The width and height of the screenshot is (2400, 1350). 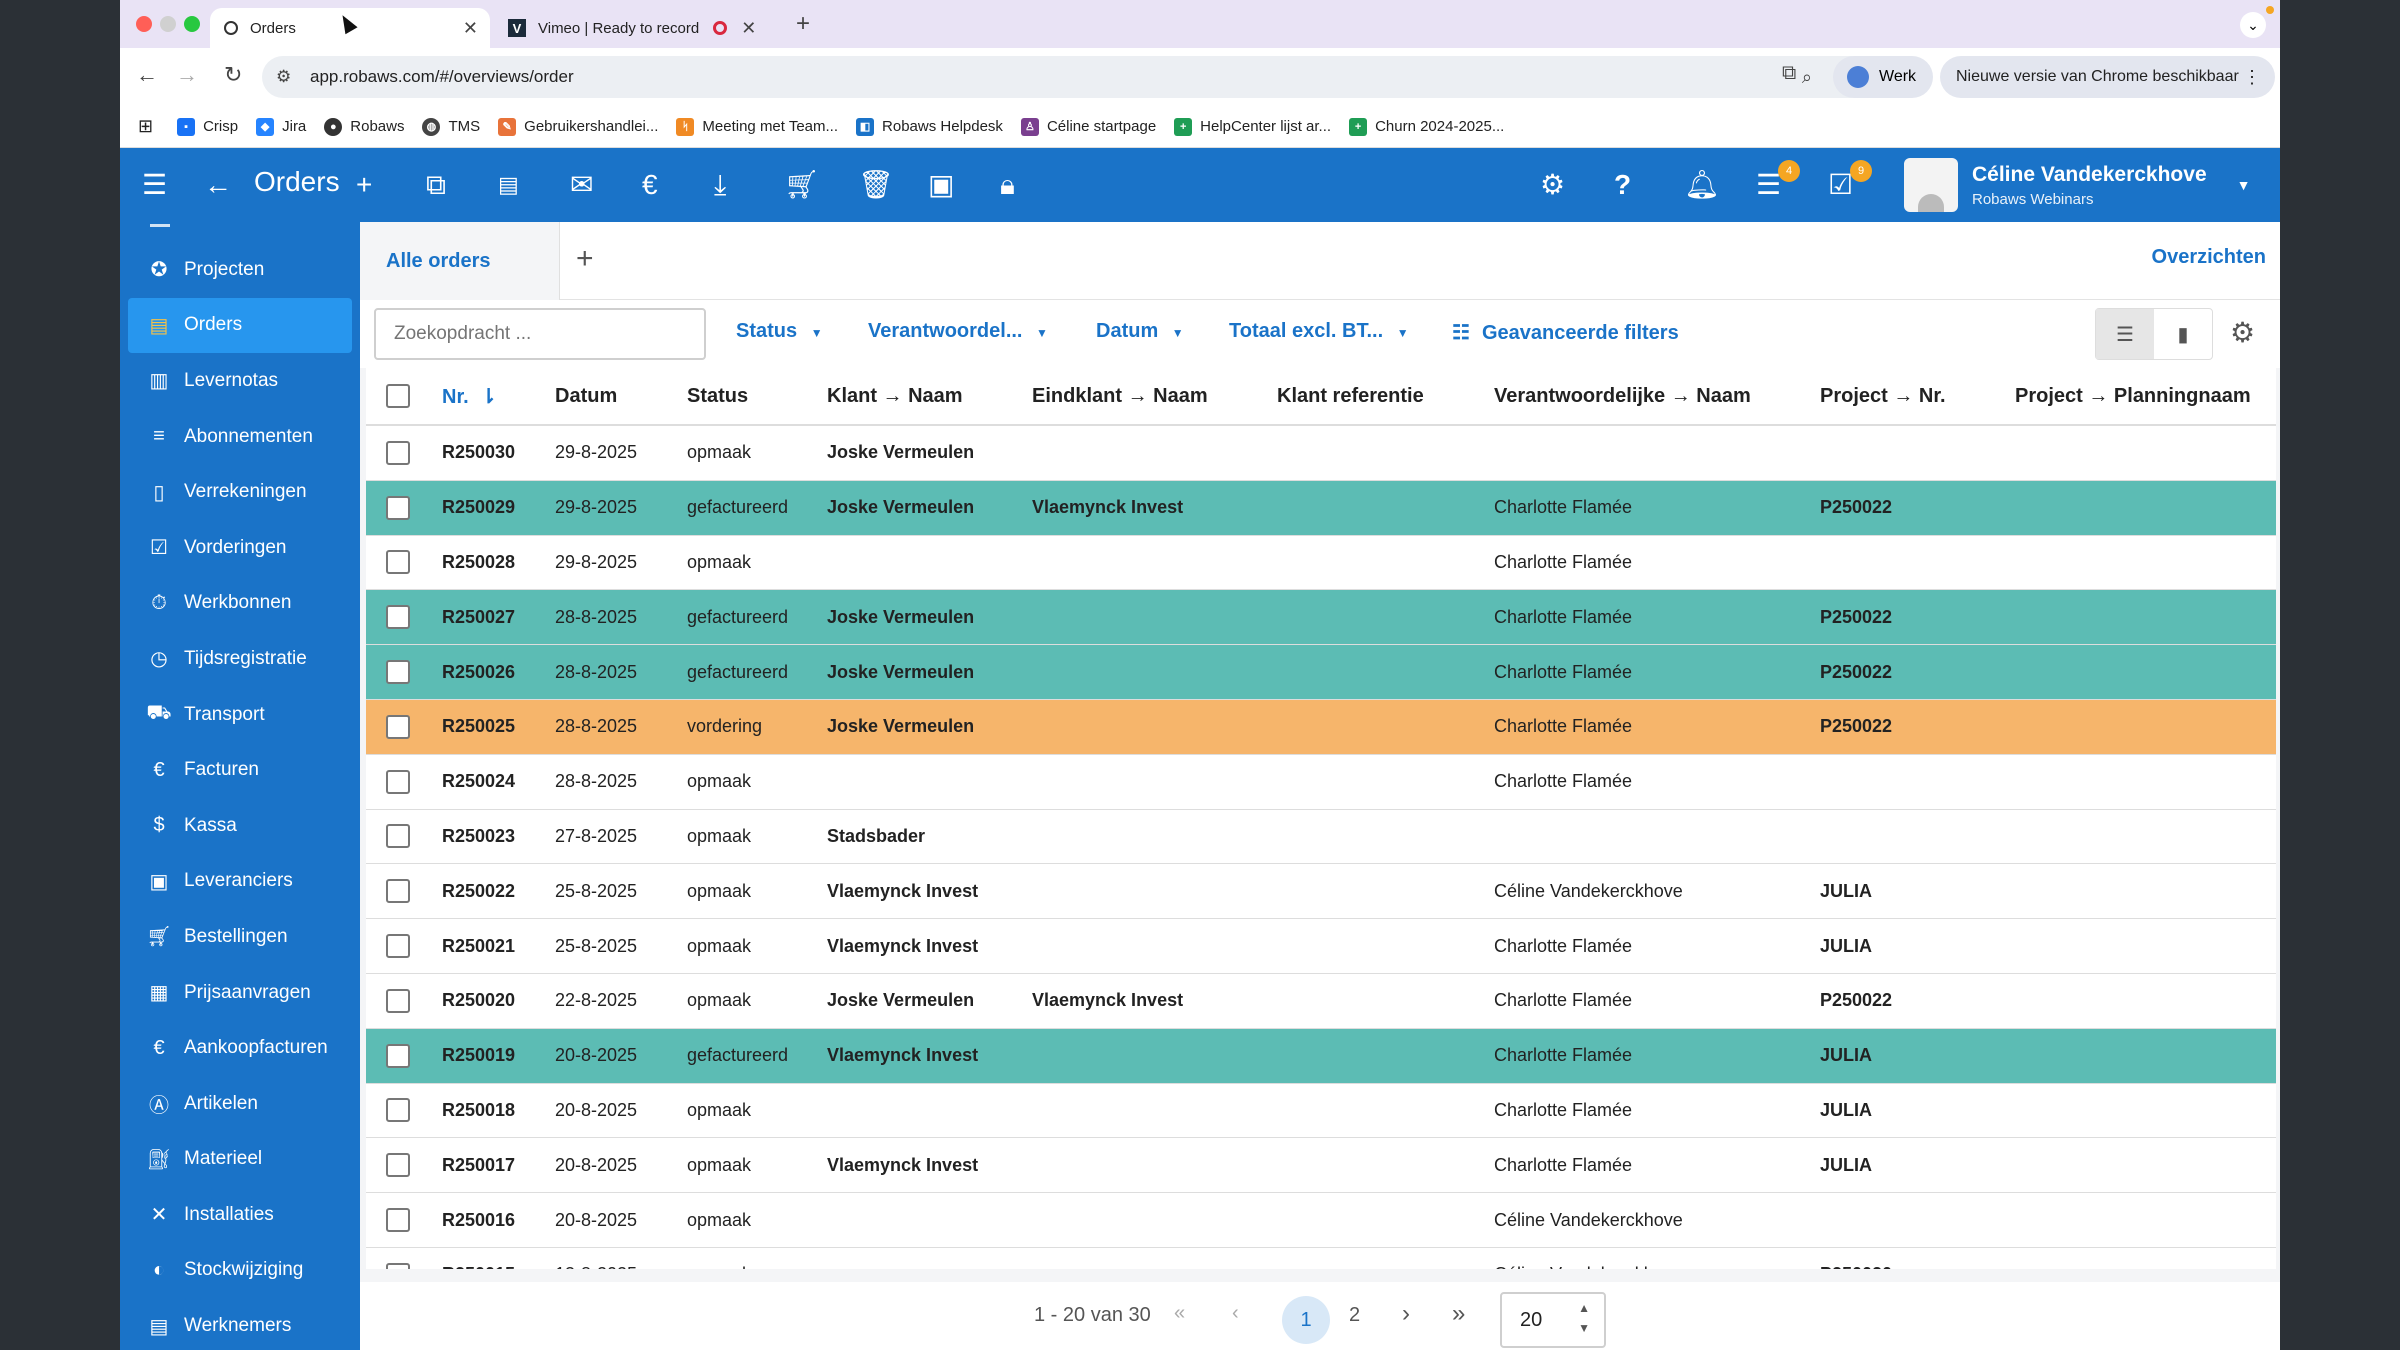 I want to click on sidebar-item-werkbonnen: ⏱︎ Werkbonnen, so click(x=240, y=604).